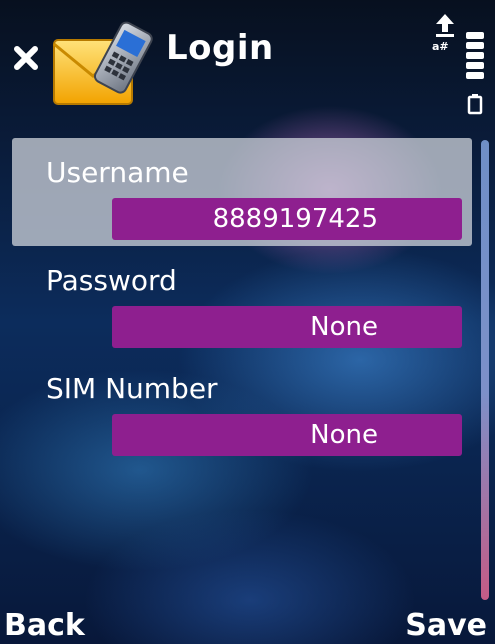 Image resolution: width=495 pixels, height=644 pixels. What do you see at coordinates (247, 622) in the screenshot?
I see `softkey-bar: Back Save` at bounding box center [247, 622].